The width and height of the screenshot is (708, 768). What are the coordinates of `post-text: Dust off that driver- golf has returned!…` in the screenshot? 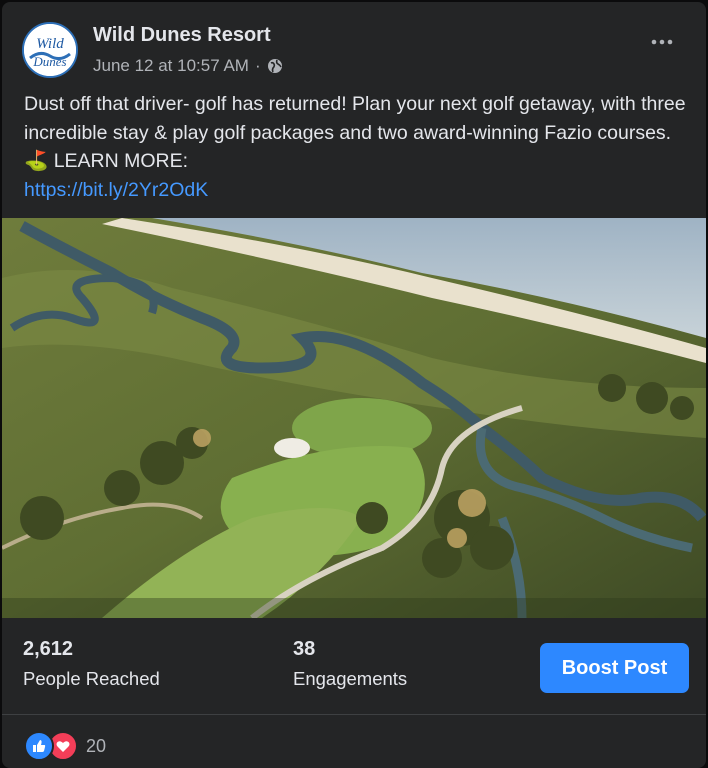 It's located at (355, 132).